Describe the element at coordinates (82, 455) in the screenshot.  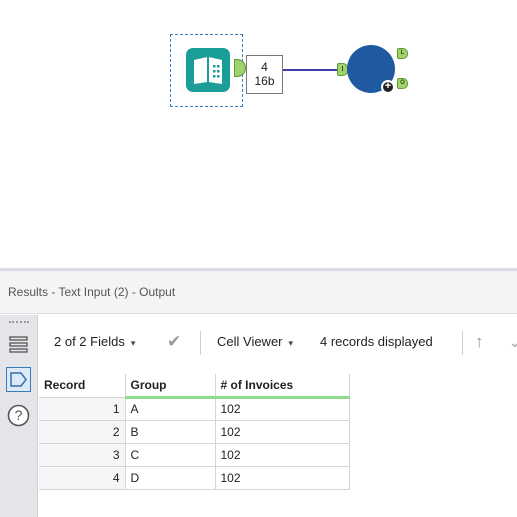
I see `record-number-cell: 3` at that location.